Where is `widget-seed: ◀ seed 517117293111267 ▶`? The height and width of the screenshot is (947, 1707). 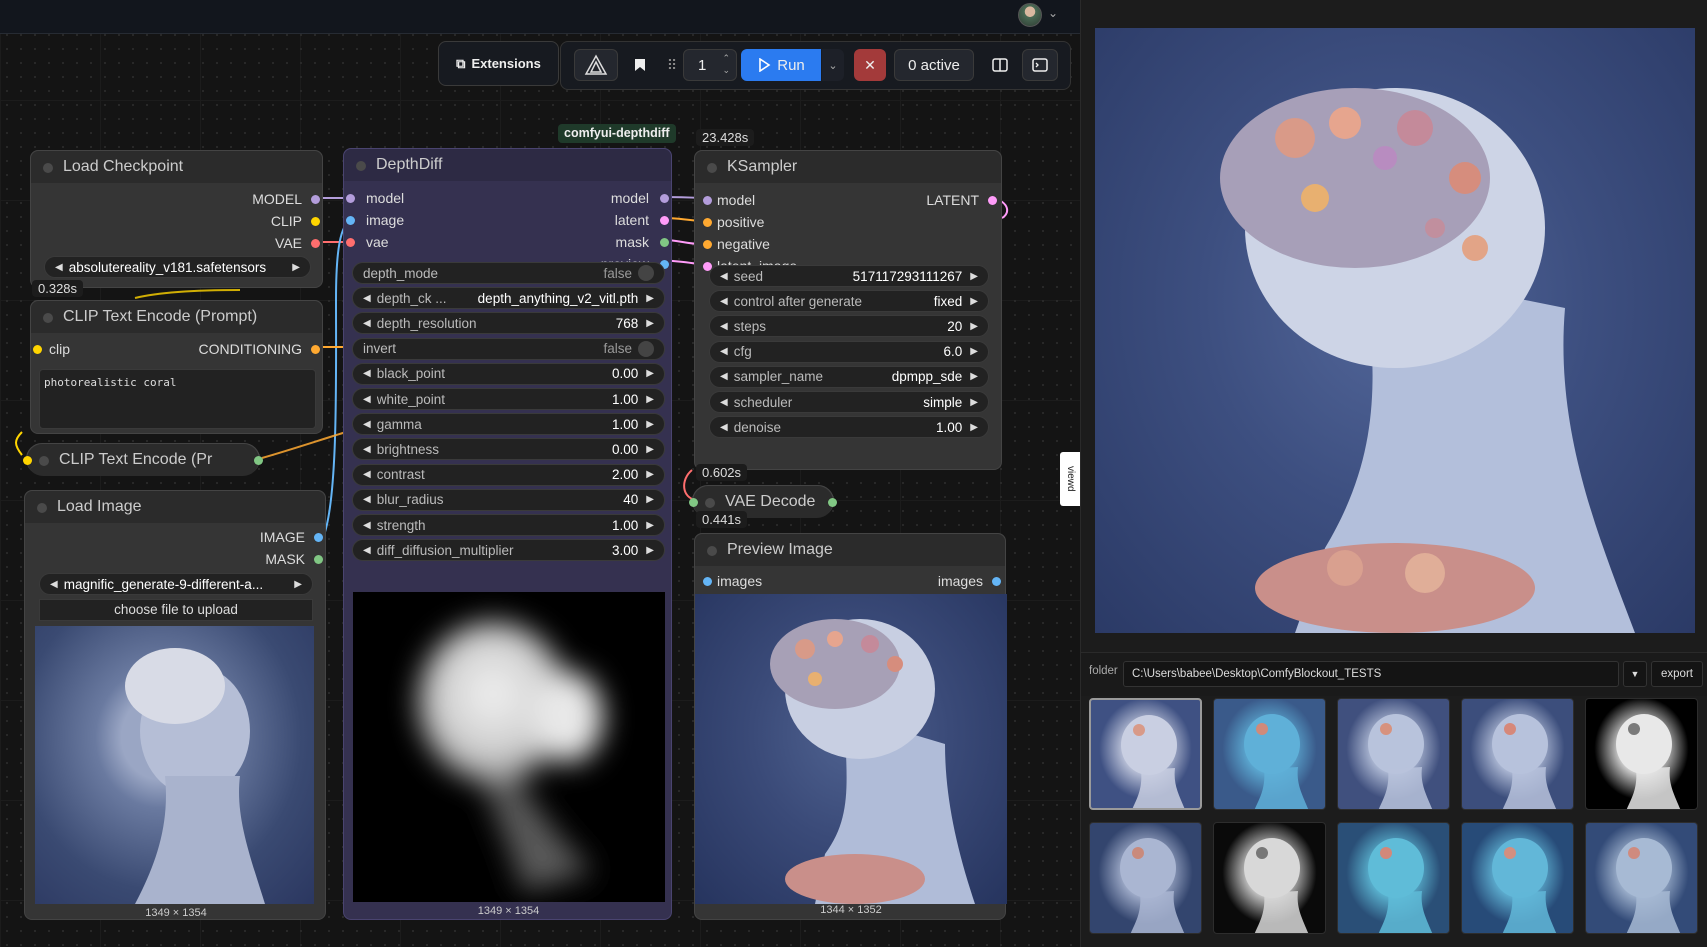
widget-seed: ◀ seed 517117293111267 ▶ is located at coordinates (849, 276).